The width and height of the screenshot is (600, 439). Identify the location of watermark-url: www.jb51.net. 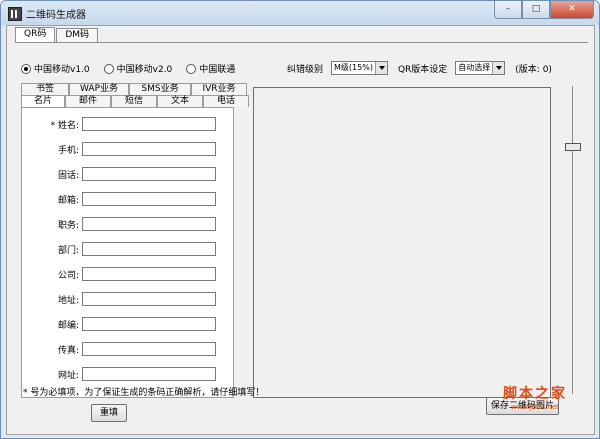
(535, 407).